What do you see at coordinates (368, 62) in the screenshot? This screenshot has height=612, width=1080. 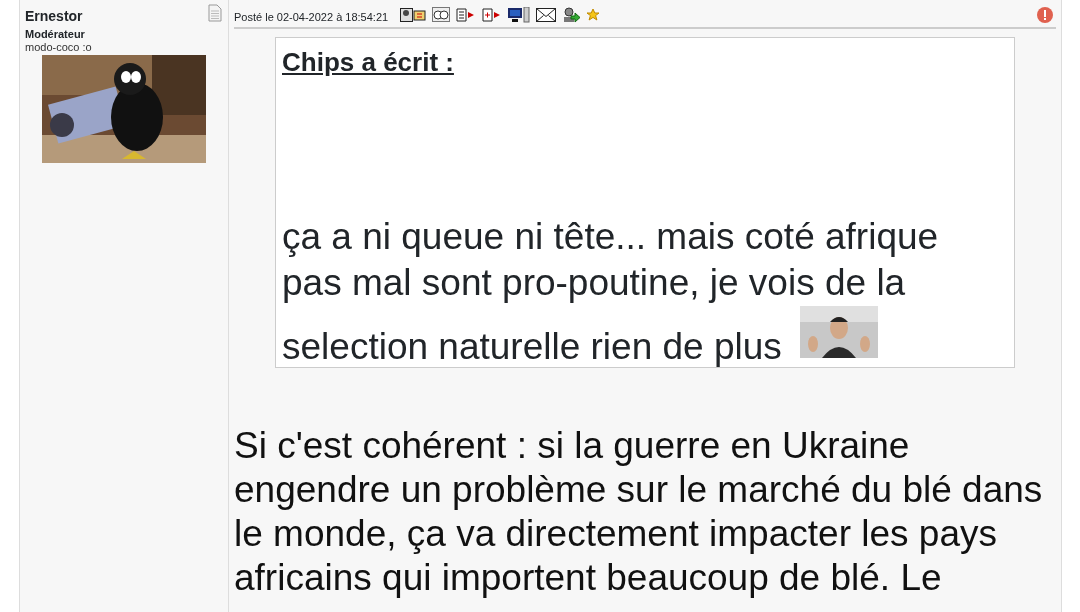 I see `quote-author: Chips a écrit :` at bounding box center [368, 62].